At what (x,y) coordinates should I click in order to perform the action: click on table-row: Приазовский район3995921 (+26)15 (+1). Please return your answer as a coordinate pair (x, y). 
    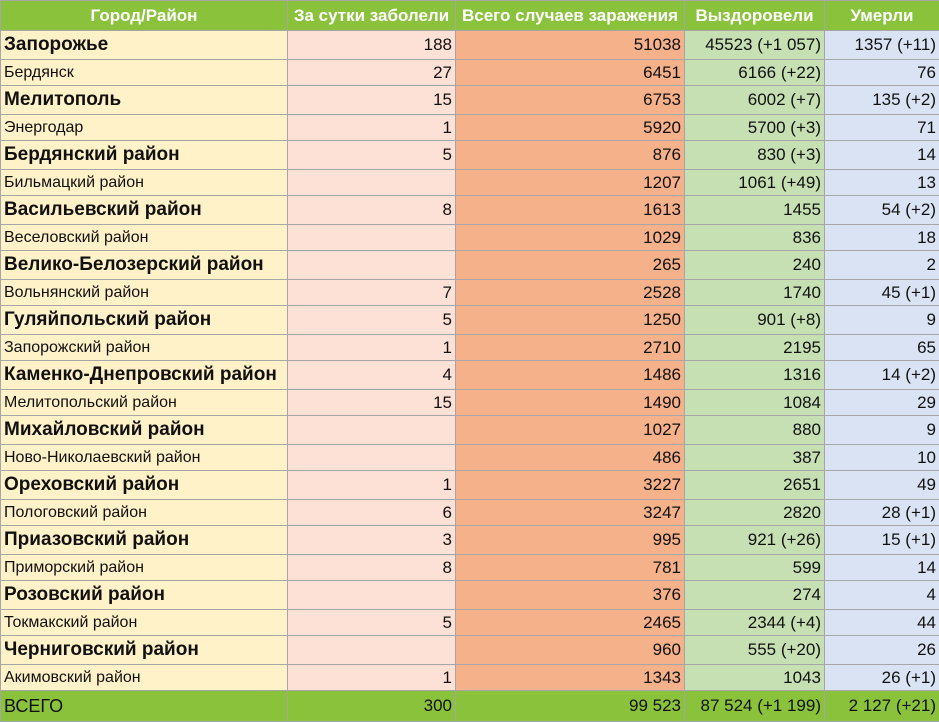
    Looking at the image, I should click on (470, 540).